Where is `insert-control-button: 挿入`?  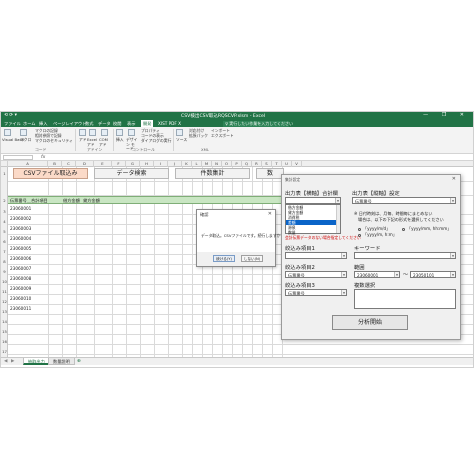 insert-control-button: 挿入 is located at coordinates (120, 140).